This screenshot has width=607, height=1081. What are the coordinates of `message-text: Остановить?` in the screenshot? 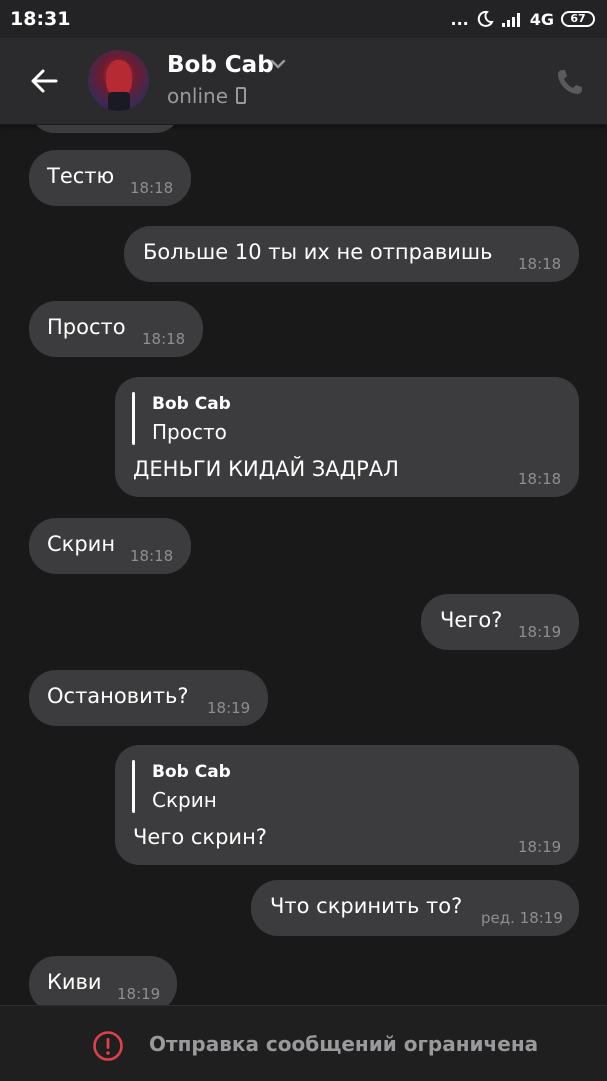 It's located at (118, 696).